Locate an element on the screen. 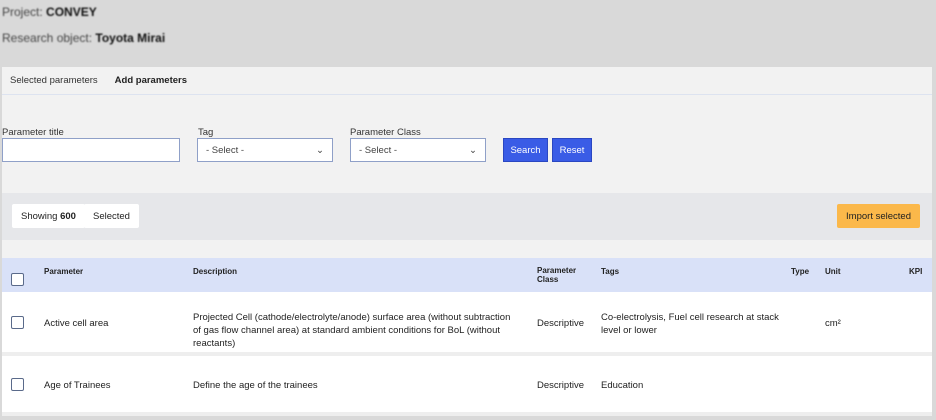 This screenshot has height=420, width=936. showing-count: 600 is located at coordinates (68, 216).